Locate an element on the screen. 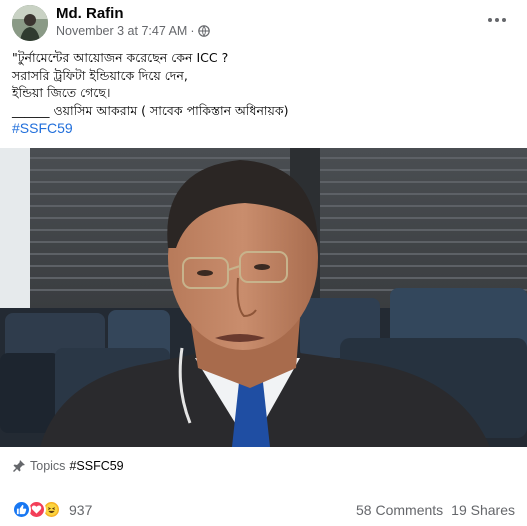 Image resolution: width=527 pixels, height=526 pixels. post-text-line: সরাসরি ট্রফিটা ইন্ডিয়াকে দিয়ে দেন, is located at coordinates (100, 75).